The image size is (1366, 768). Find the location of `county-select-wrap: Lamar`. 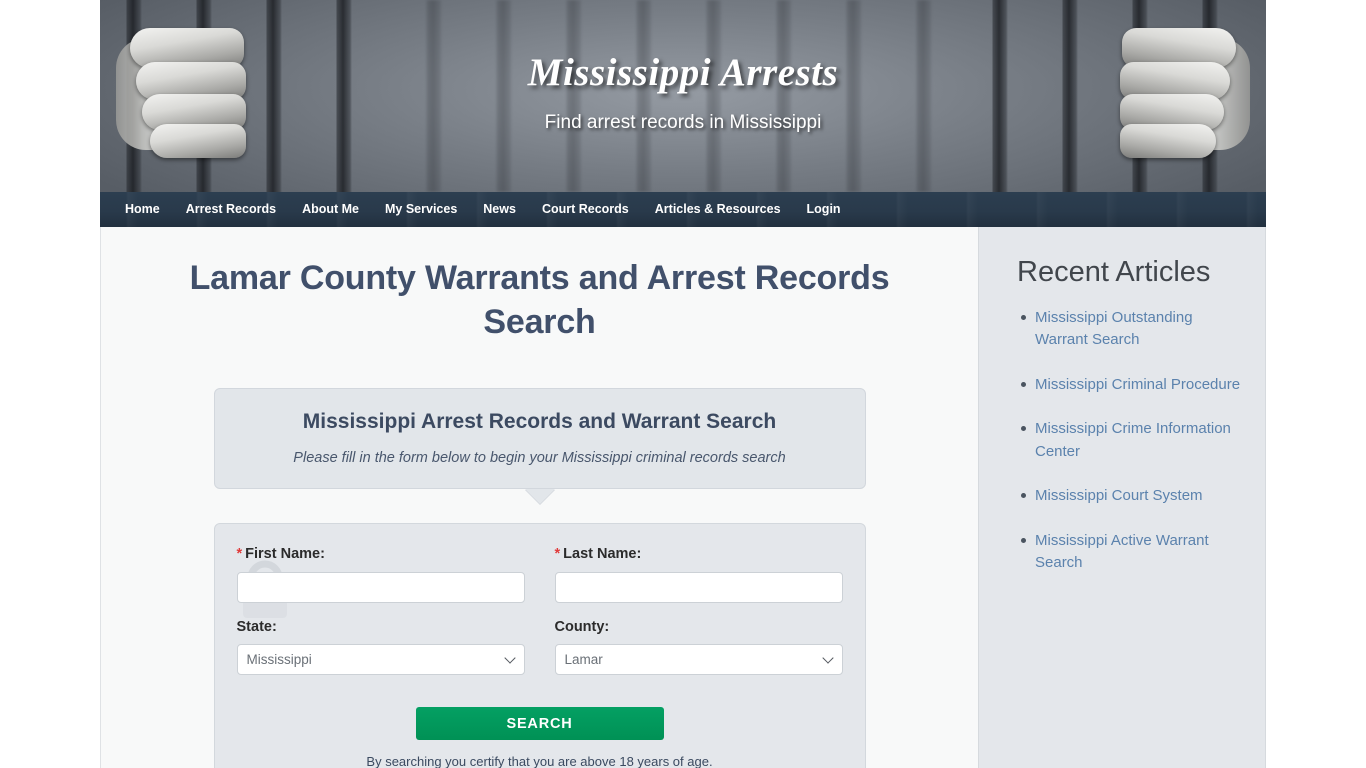

county-select-wrap: Lamar is located at coordinates (698, 659).